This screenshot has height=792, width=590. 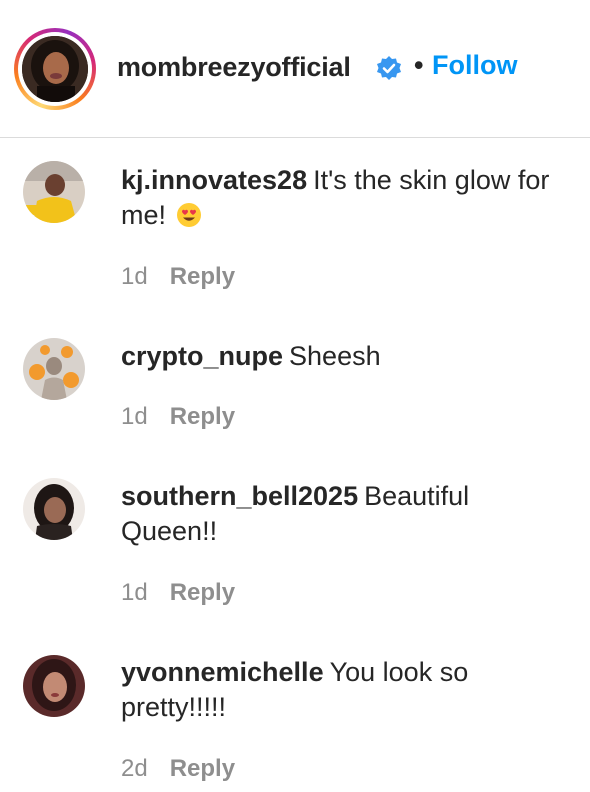 I want to click on comment-text: yvonnemichelle You look so pretty!!!!!, so click(x=341, y=690).